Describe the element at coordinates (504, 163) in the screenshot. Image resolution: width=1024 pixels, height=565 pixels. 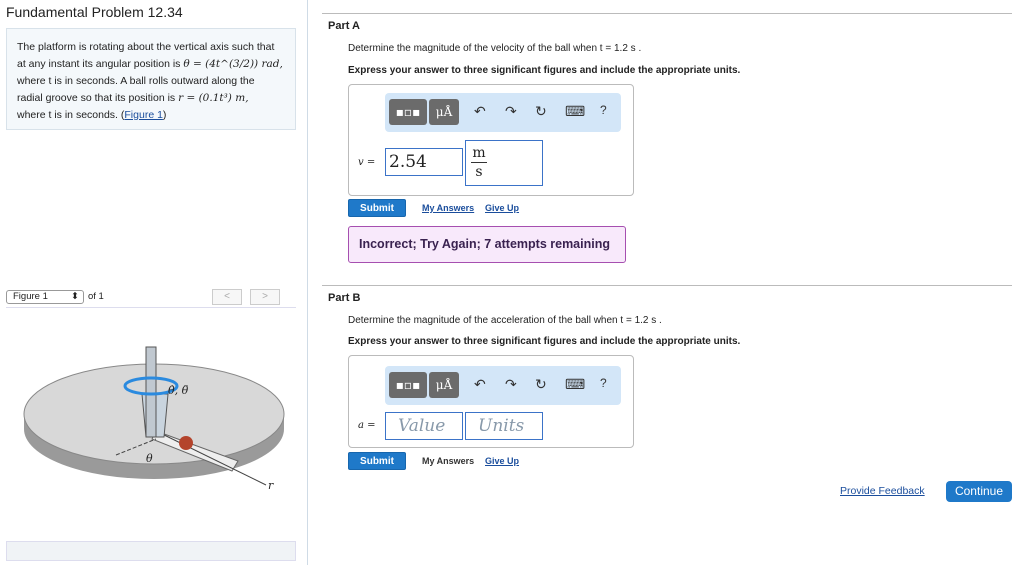
I see `velocity-units-input: m s` at that location.